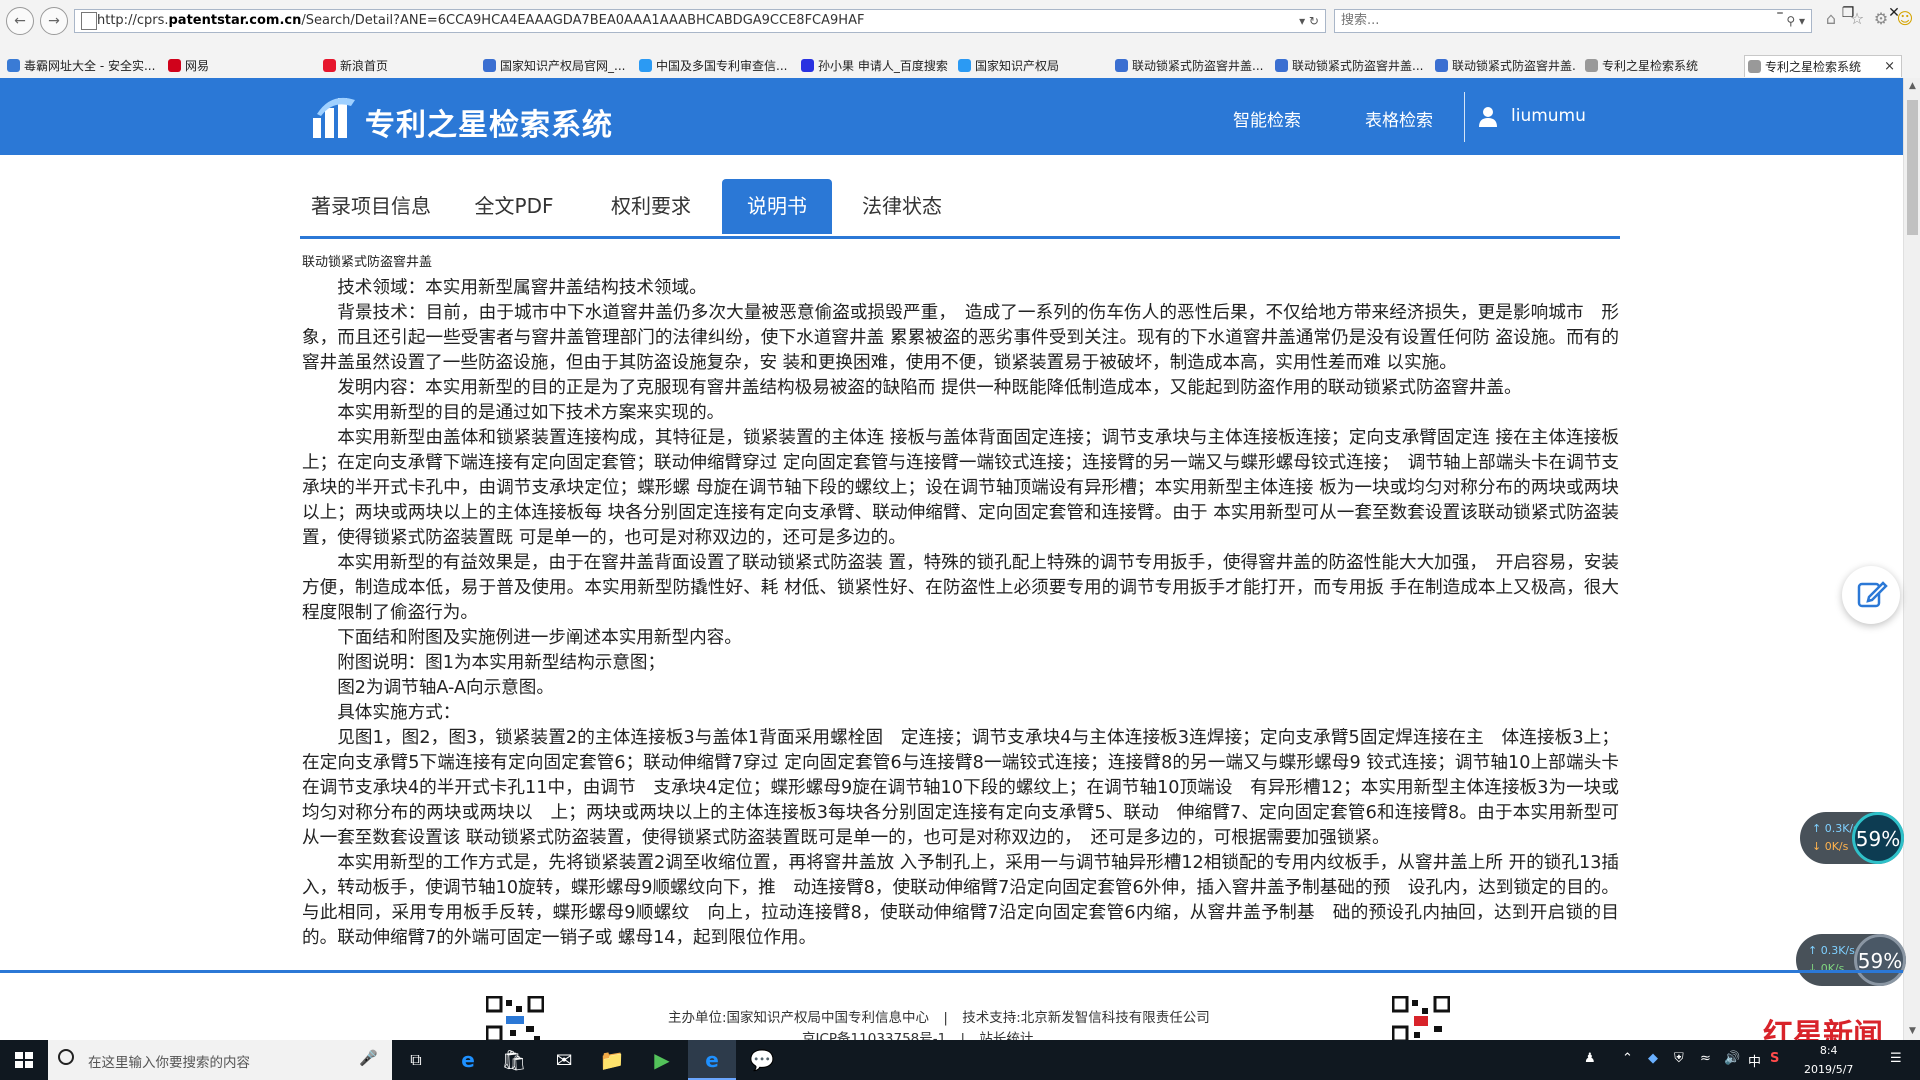 This screenshot has height=1080, width=1920. Describe the element at coordinates (396, 66) in the screenshot. I see `browser-tab: 新浪首页` at that location.